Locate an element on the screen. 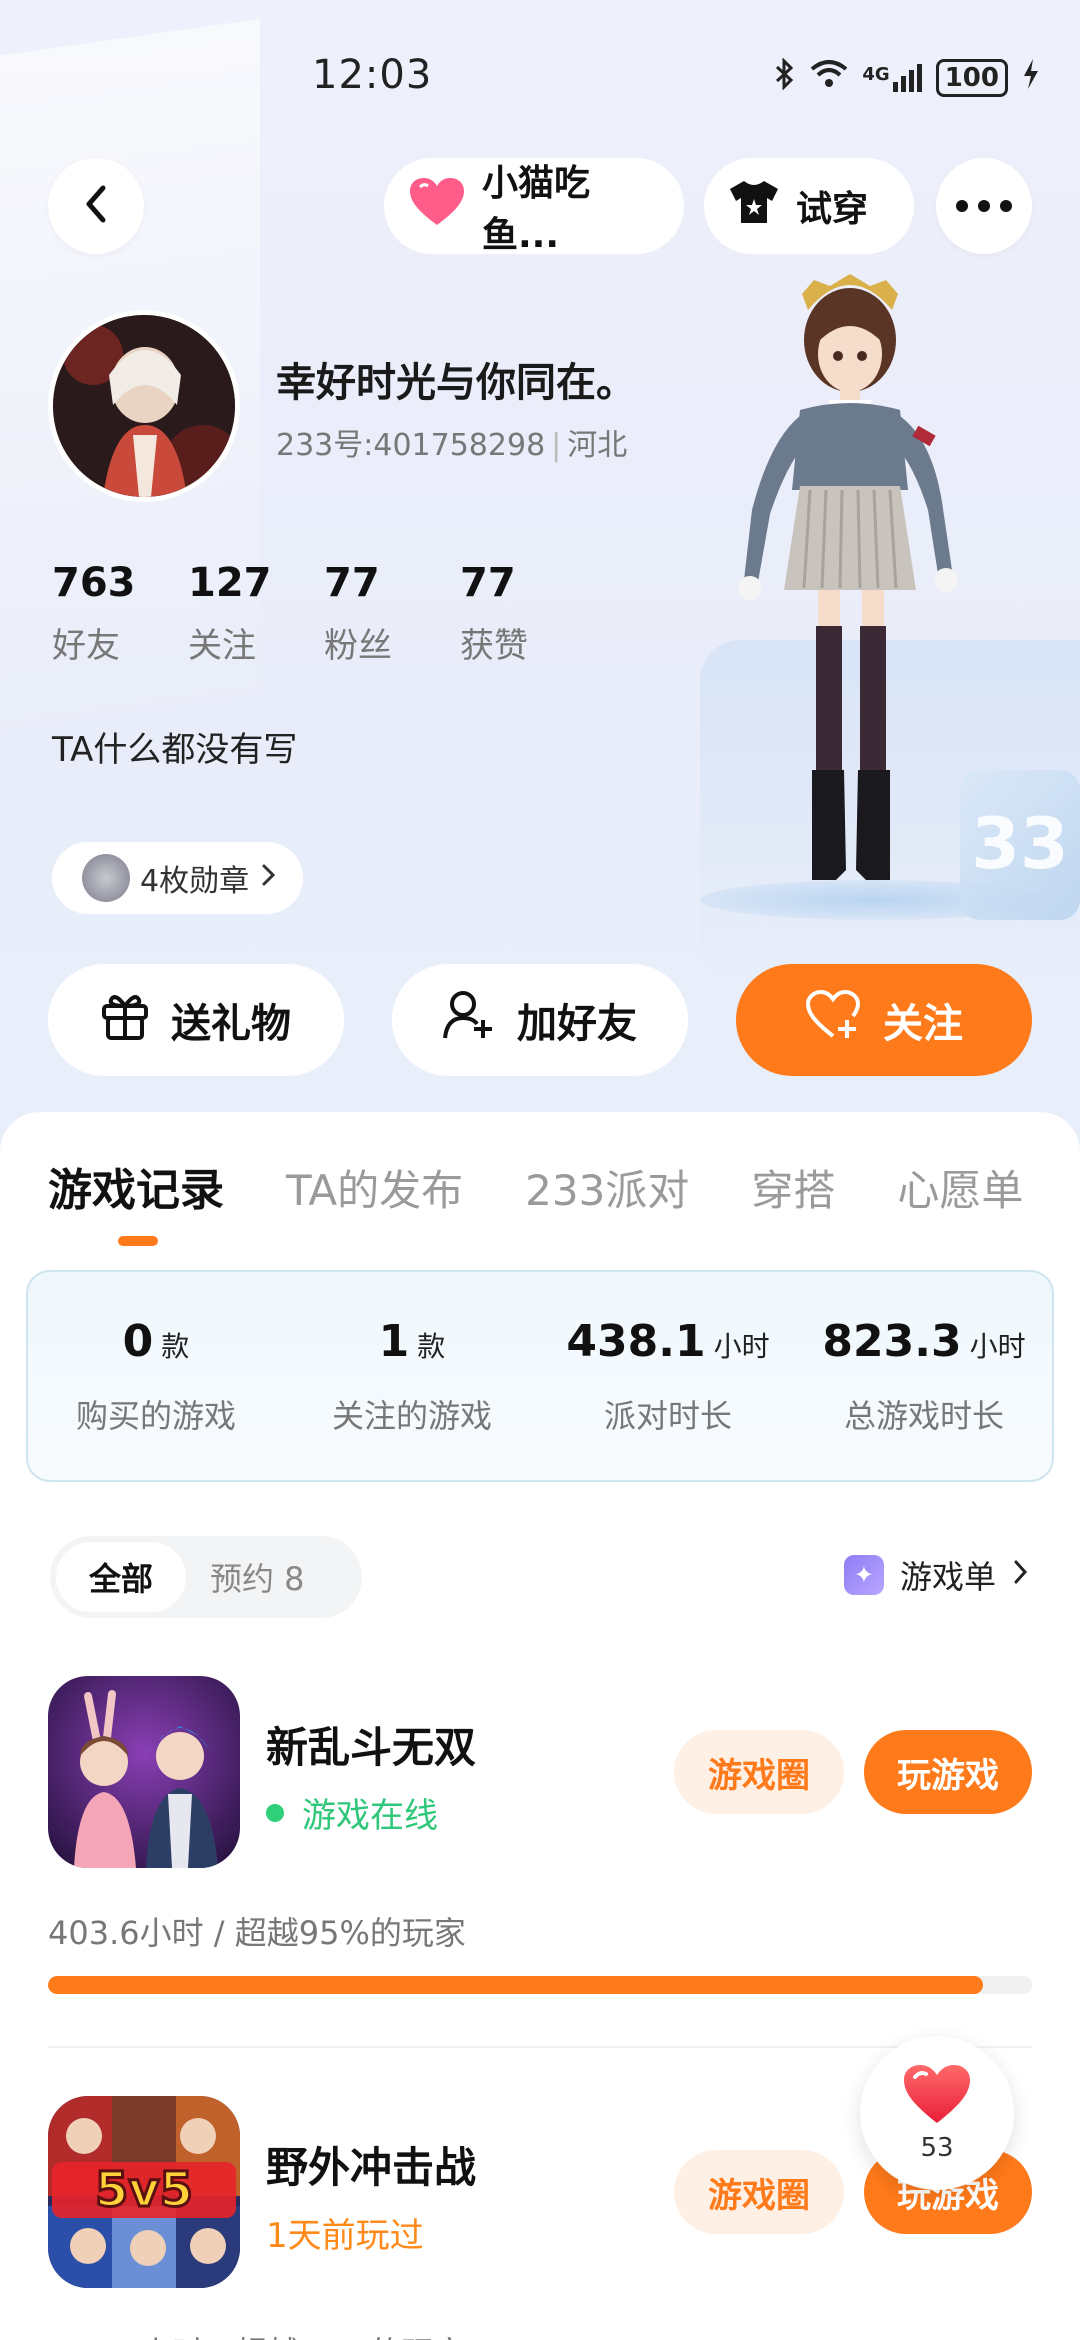 The height and width of the screenshot is (2340, 1080). stat-number: 763 is located at coordinates (94, 583).